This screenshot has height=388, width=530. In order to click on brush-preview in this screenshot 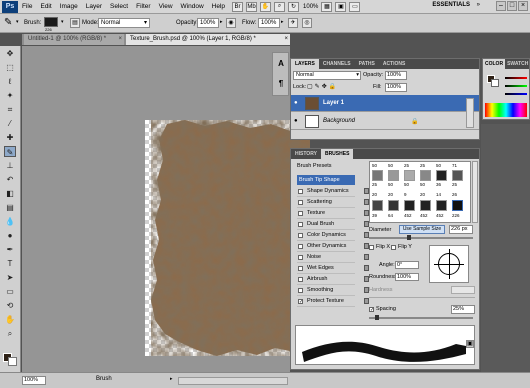, I will do `click(51, 22)`.